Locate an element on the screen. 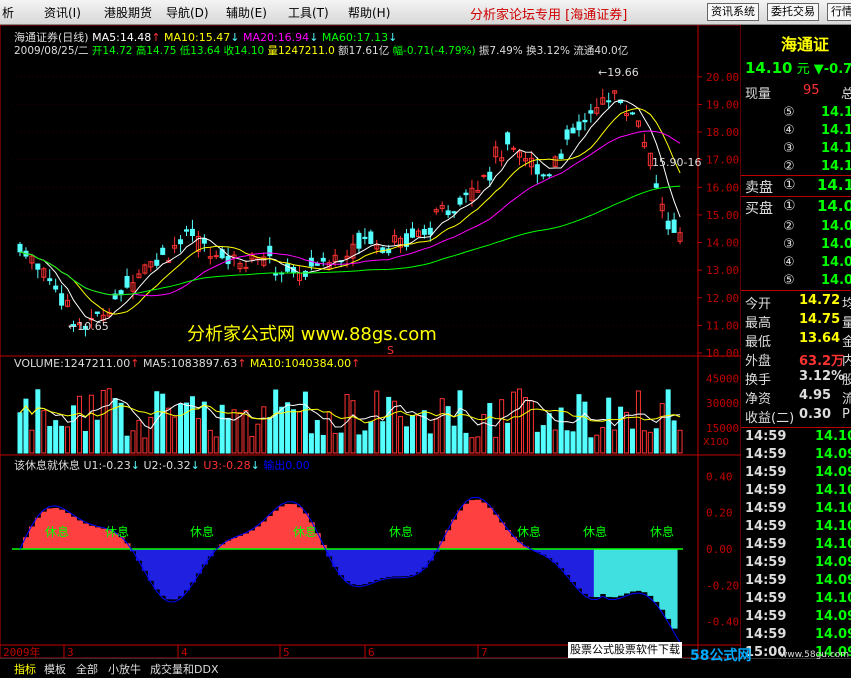 The width and height of the screenshot is (851, 678). date-tick-label: 2009年 is located at coordinates (22, 651).